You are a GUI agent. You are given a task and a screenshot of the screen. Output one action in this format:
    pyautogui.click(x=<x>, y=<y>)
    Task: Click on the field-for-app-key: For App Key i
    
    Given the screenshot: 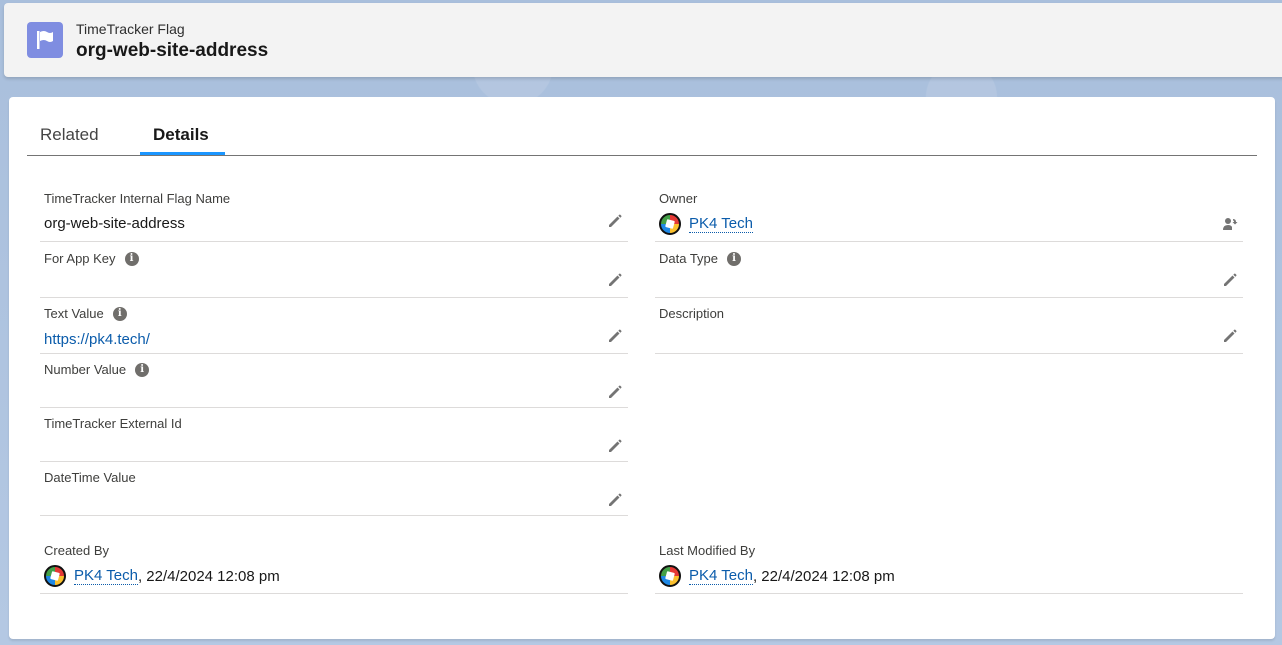 What is the action you would take?
    pyautogui.click(x=334, y=270)
    